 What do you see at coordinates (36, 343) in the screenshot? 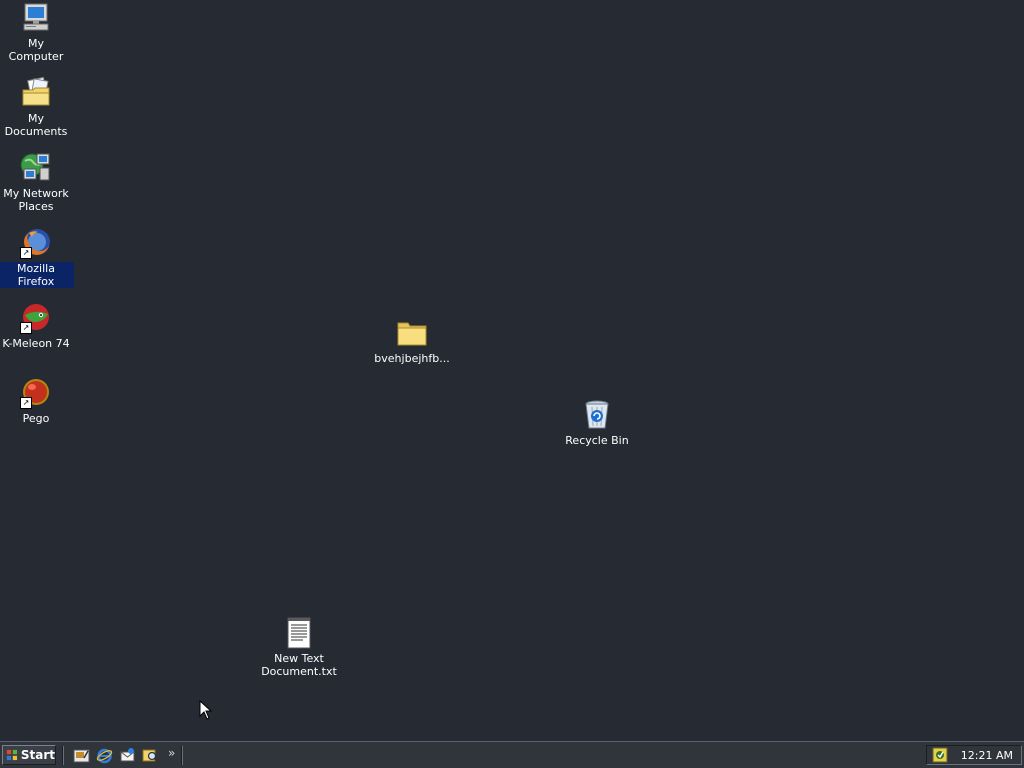
I see `desktop-icon-label: K-Meleon 74` at bounding box center [36, 343].